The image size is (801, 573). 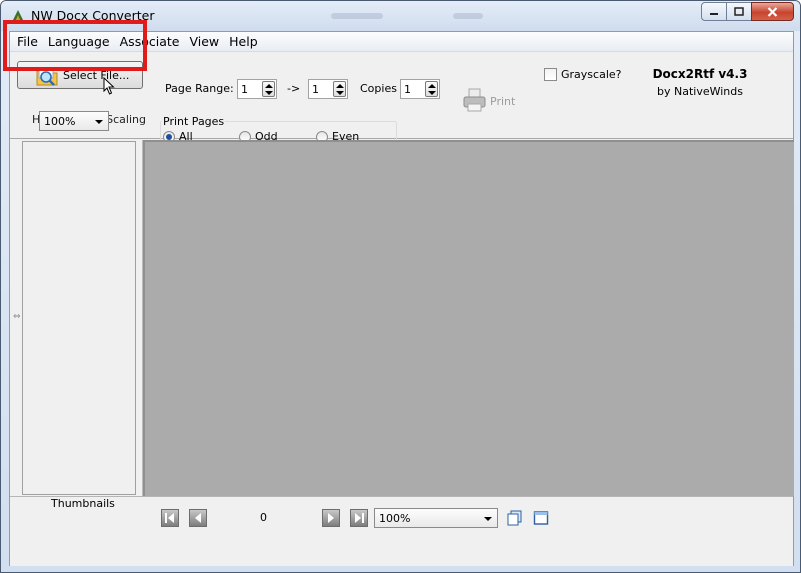 What do you see at coordinates (541, 518) in the screenshot?
I see `single-page-view-icon` at bounding box center [541, 518].